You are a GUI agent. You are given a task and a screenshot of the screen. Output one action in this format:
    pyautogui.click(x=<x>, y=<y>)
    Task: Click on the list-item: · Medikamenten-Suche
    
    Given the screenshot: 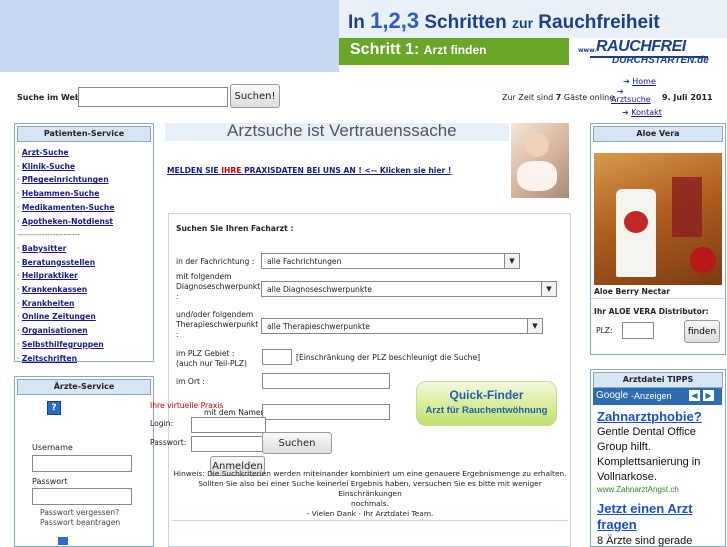 What is the action you would take?
    pyautogui.click(x=66, y=208)
    